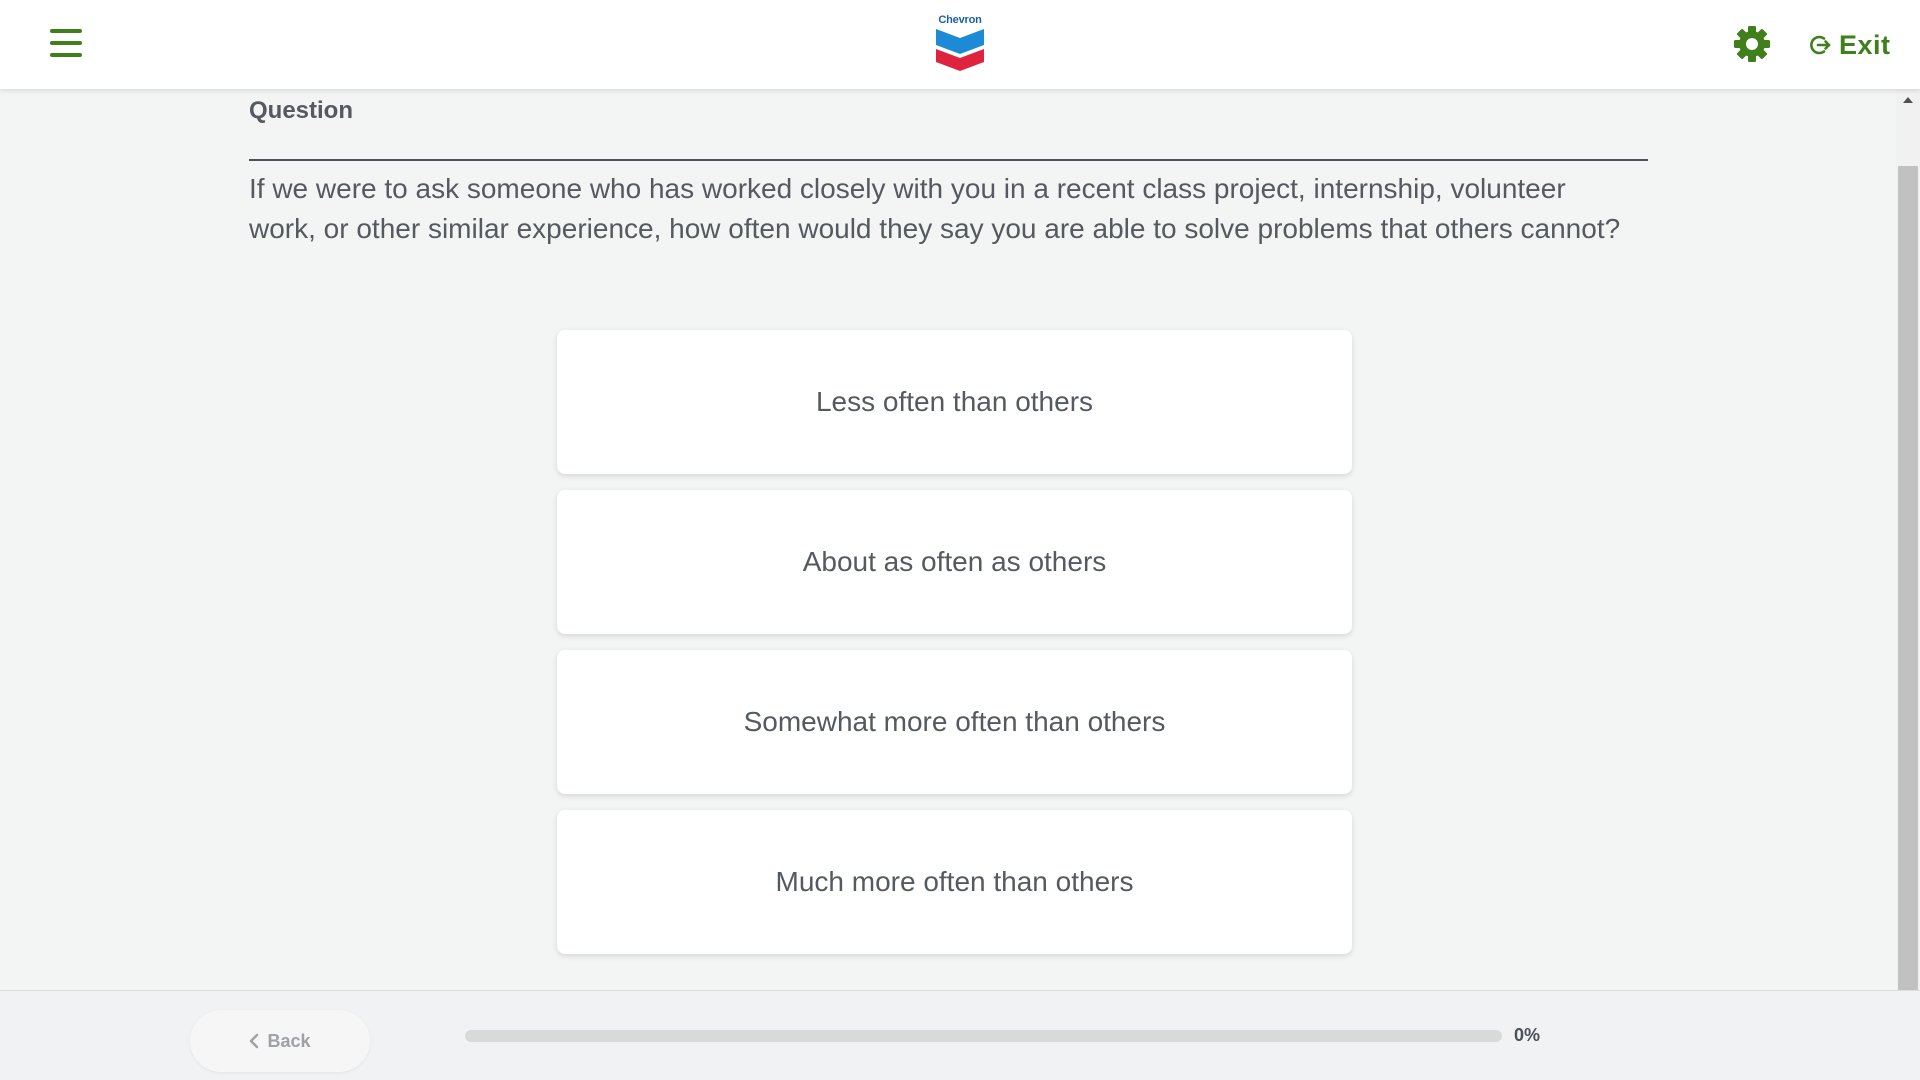  I want to click on top-header: Chevron Exit, so click(960, 44).